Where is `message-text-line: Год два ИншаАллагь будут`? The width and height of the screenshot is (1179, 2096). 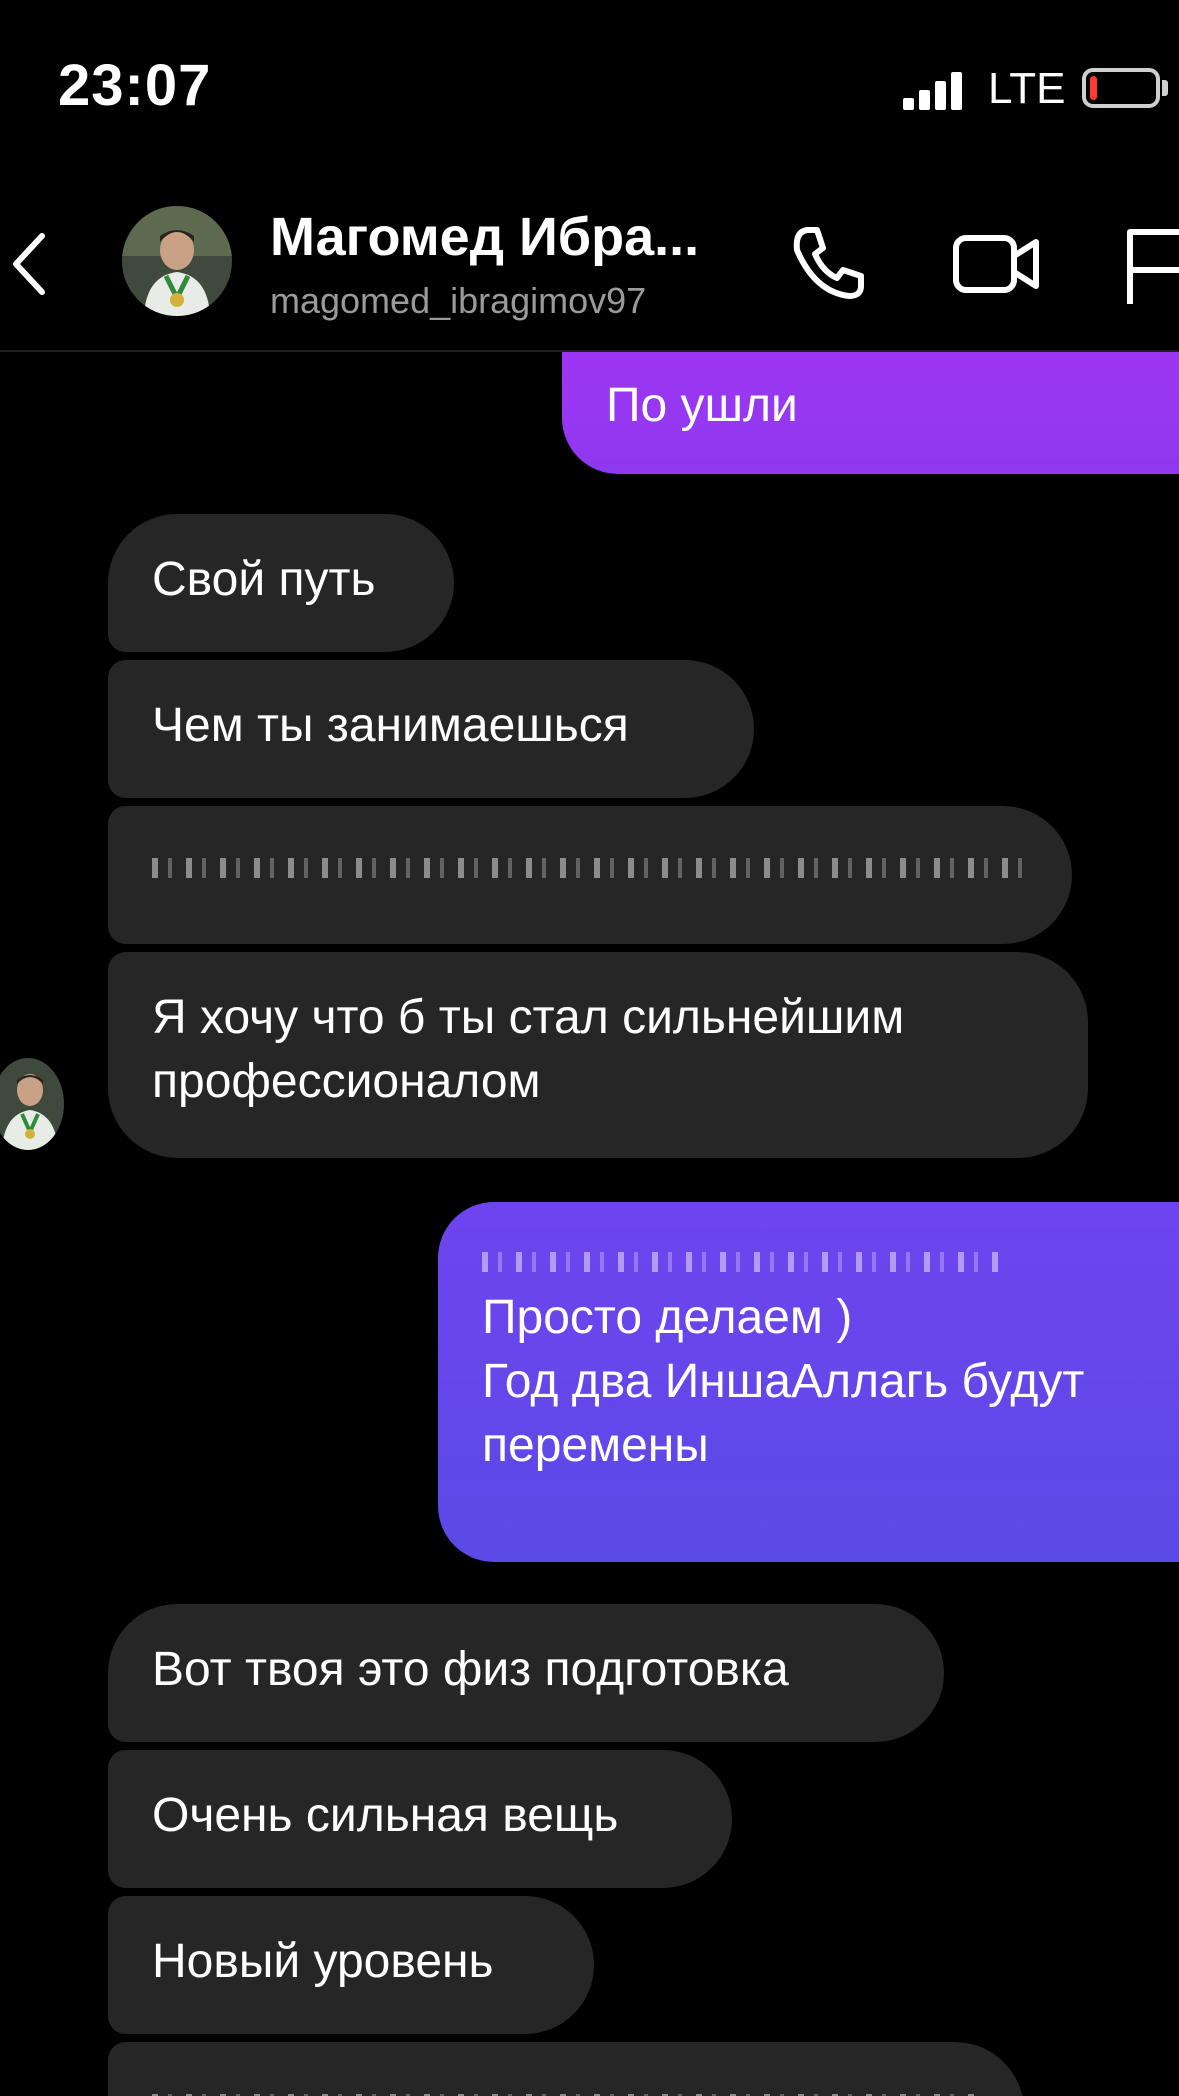 message-text-line: Год два ИншаАллагь будут is located at coordinates (783, 1381).